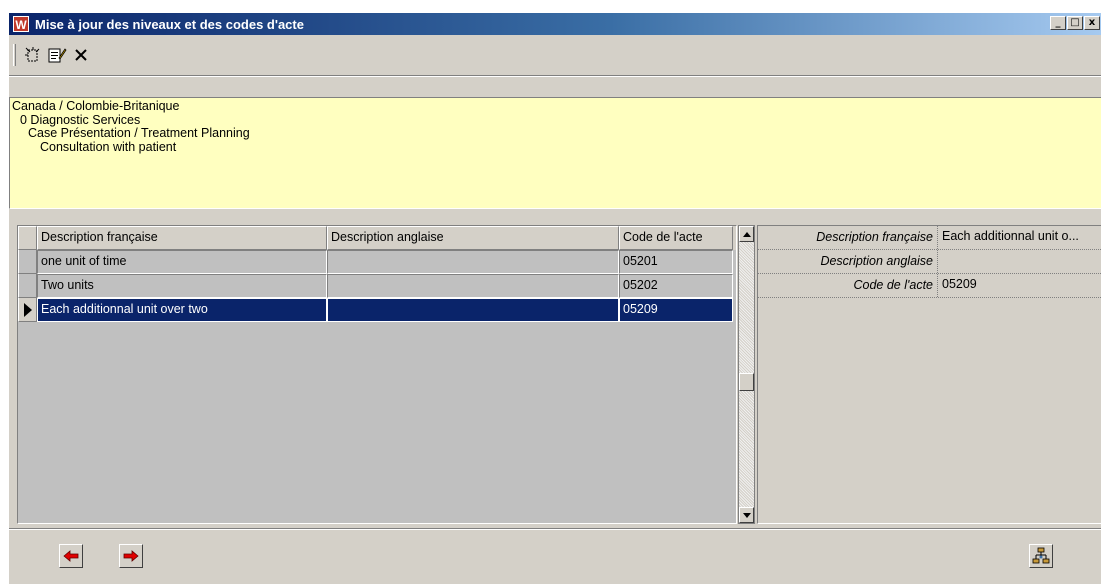 This screenshot has width=1101, height=584. Describe the element at coordinates (182, 238) in the screenshot. I see `column-header-description-francaise: Description française` at that location.